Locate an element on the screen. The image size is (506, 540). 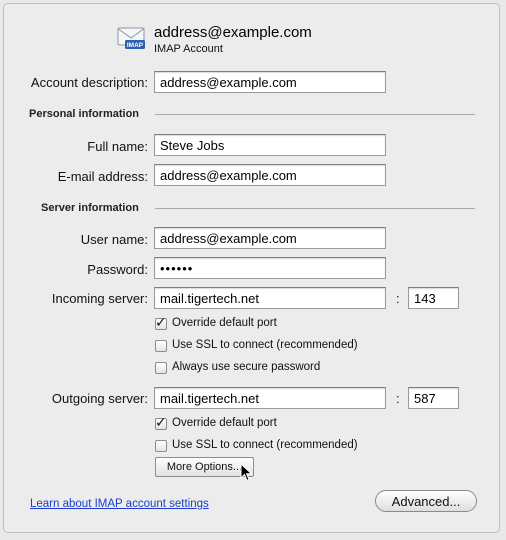
password-field: •••••• is located at coordinates (270, 268).